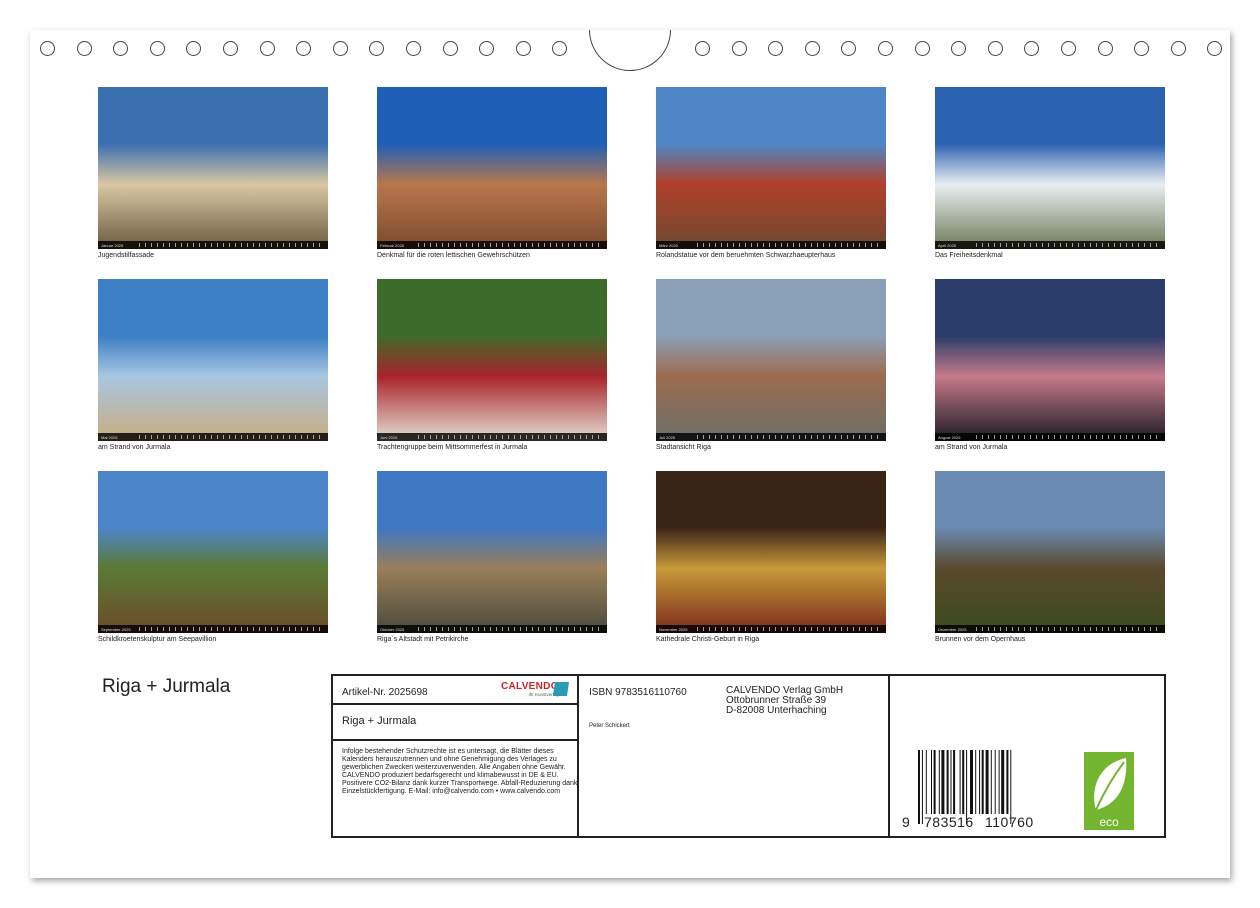  I want to click on opera-fountain-photo: Dezember 2025, so click(1050, 552).